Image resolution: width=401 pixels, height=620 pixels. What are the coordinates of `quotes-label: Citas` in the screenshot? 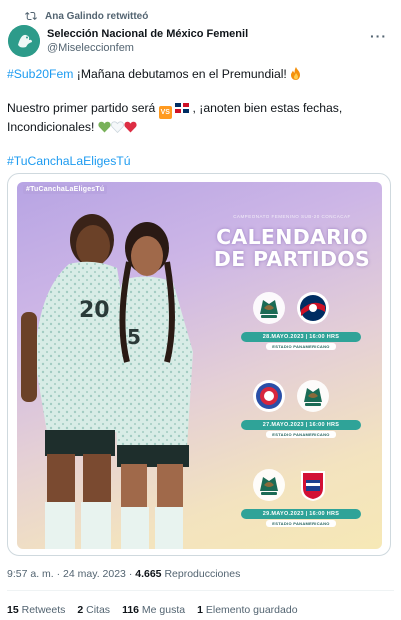 It's located at (97, 610).